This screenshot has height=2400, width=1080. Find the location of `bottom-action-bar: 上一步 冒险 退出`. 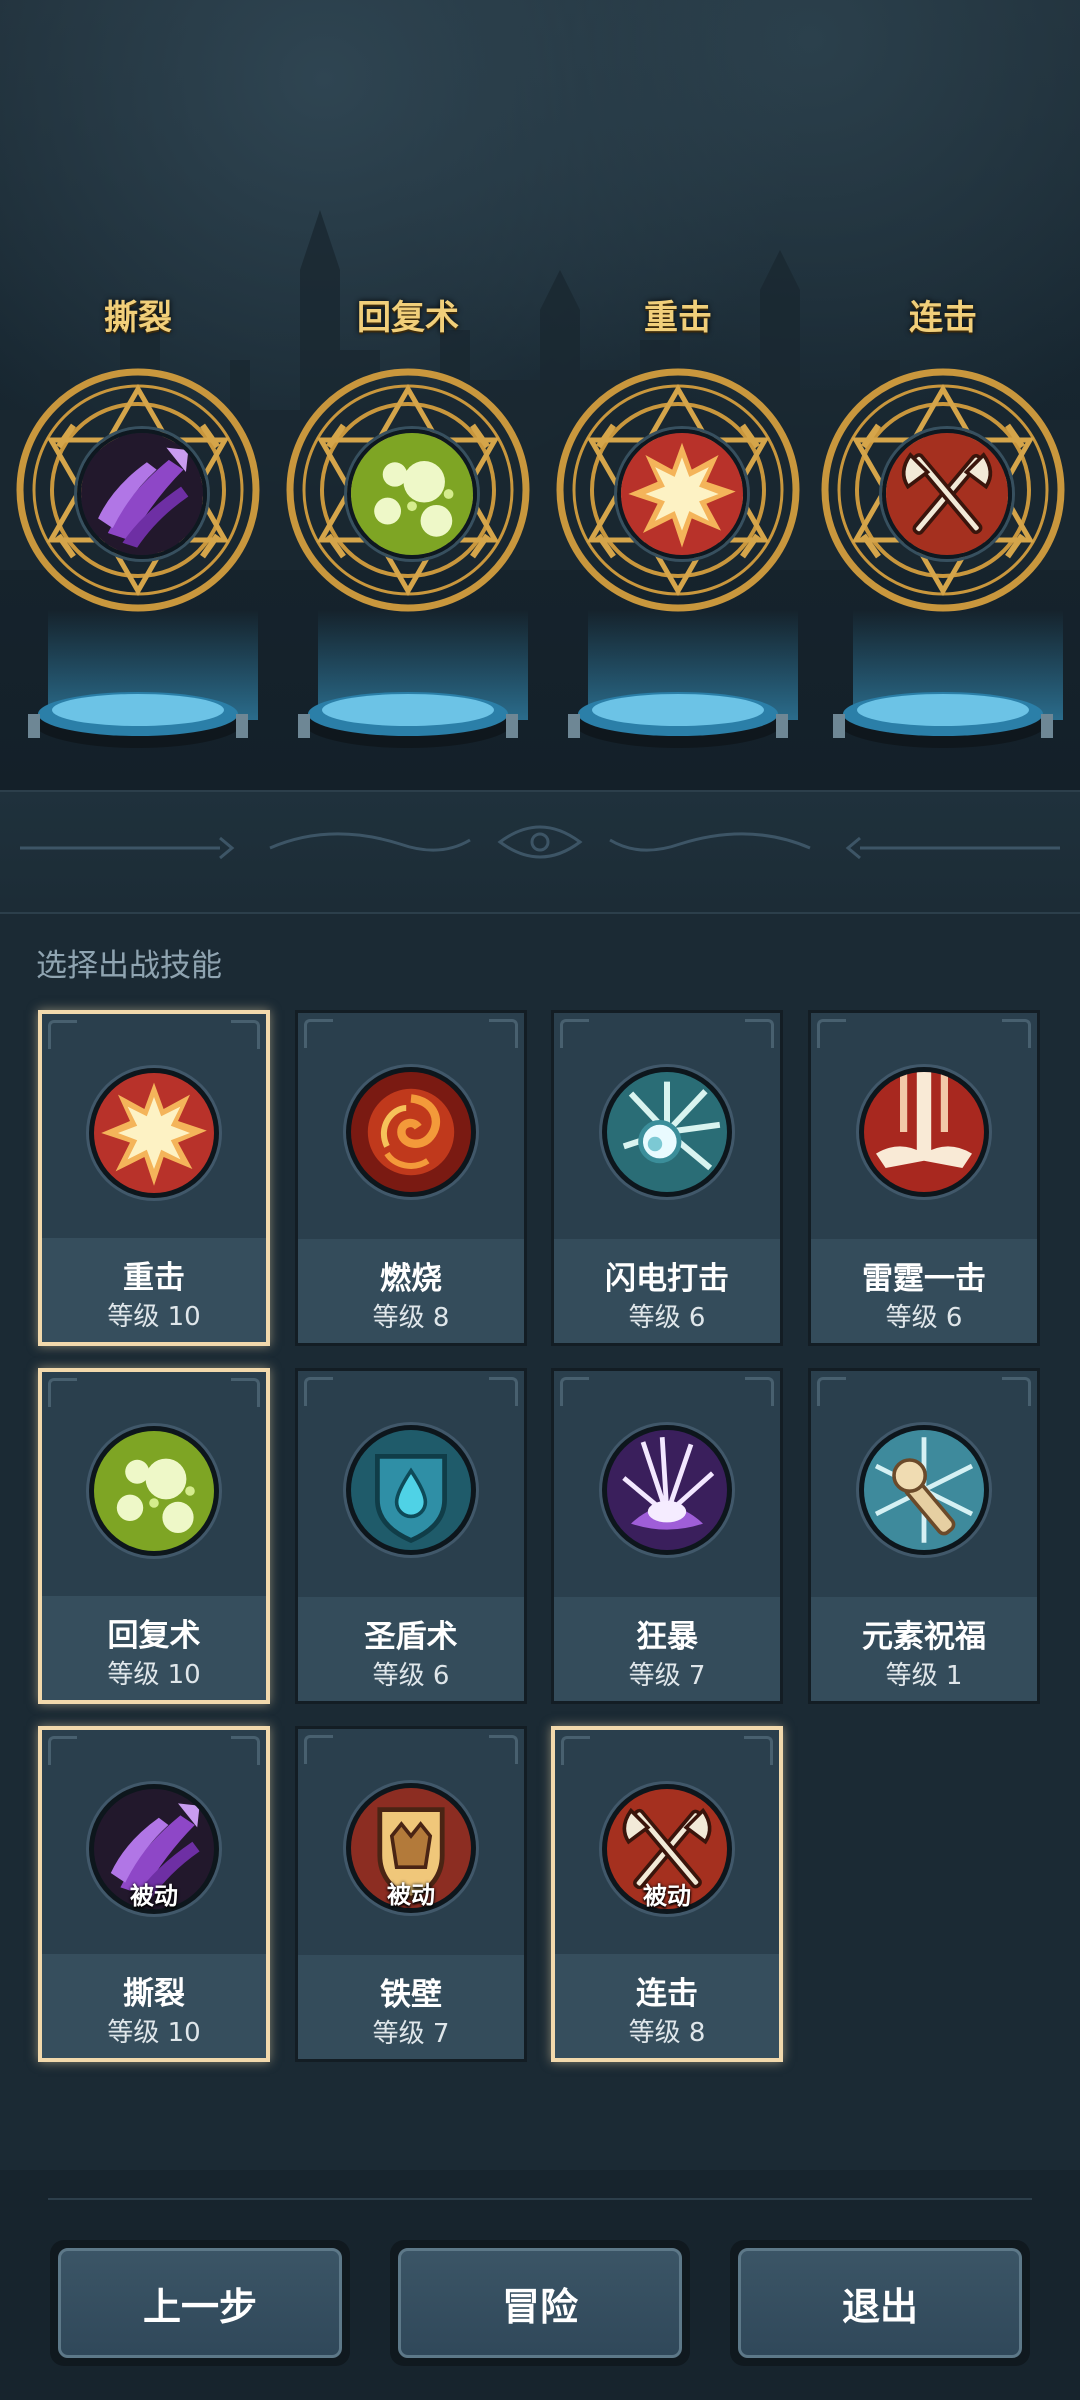

bottom-action-bar: 上一步 冒险 退出 is located at coordinates (540, 2285).